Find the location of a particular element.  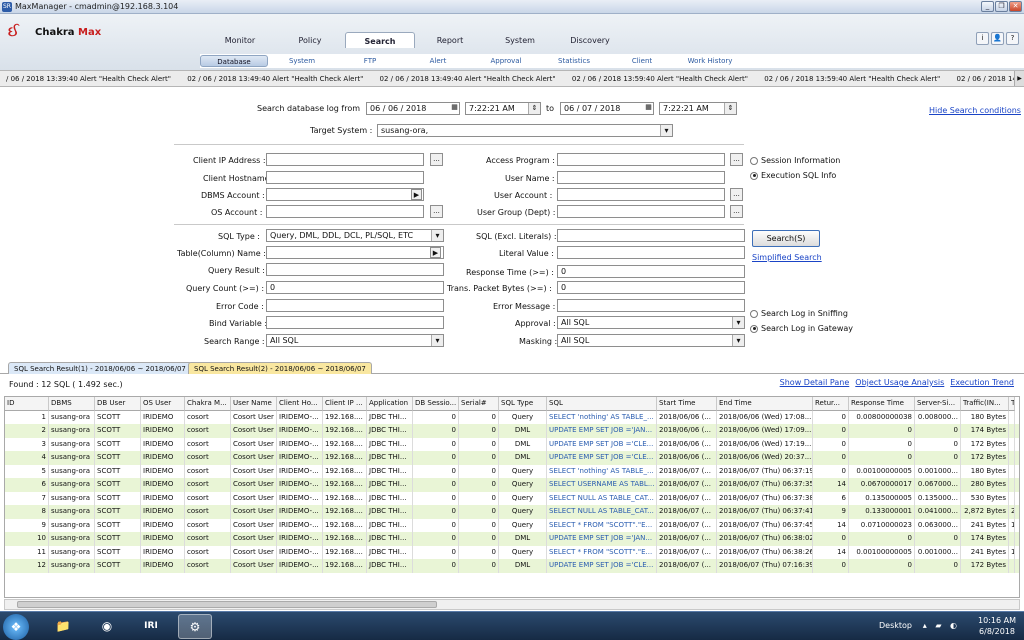

error-message-input is located at coordinates (651, 305).